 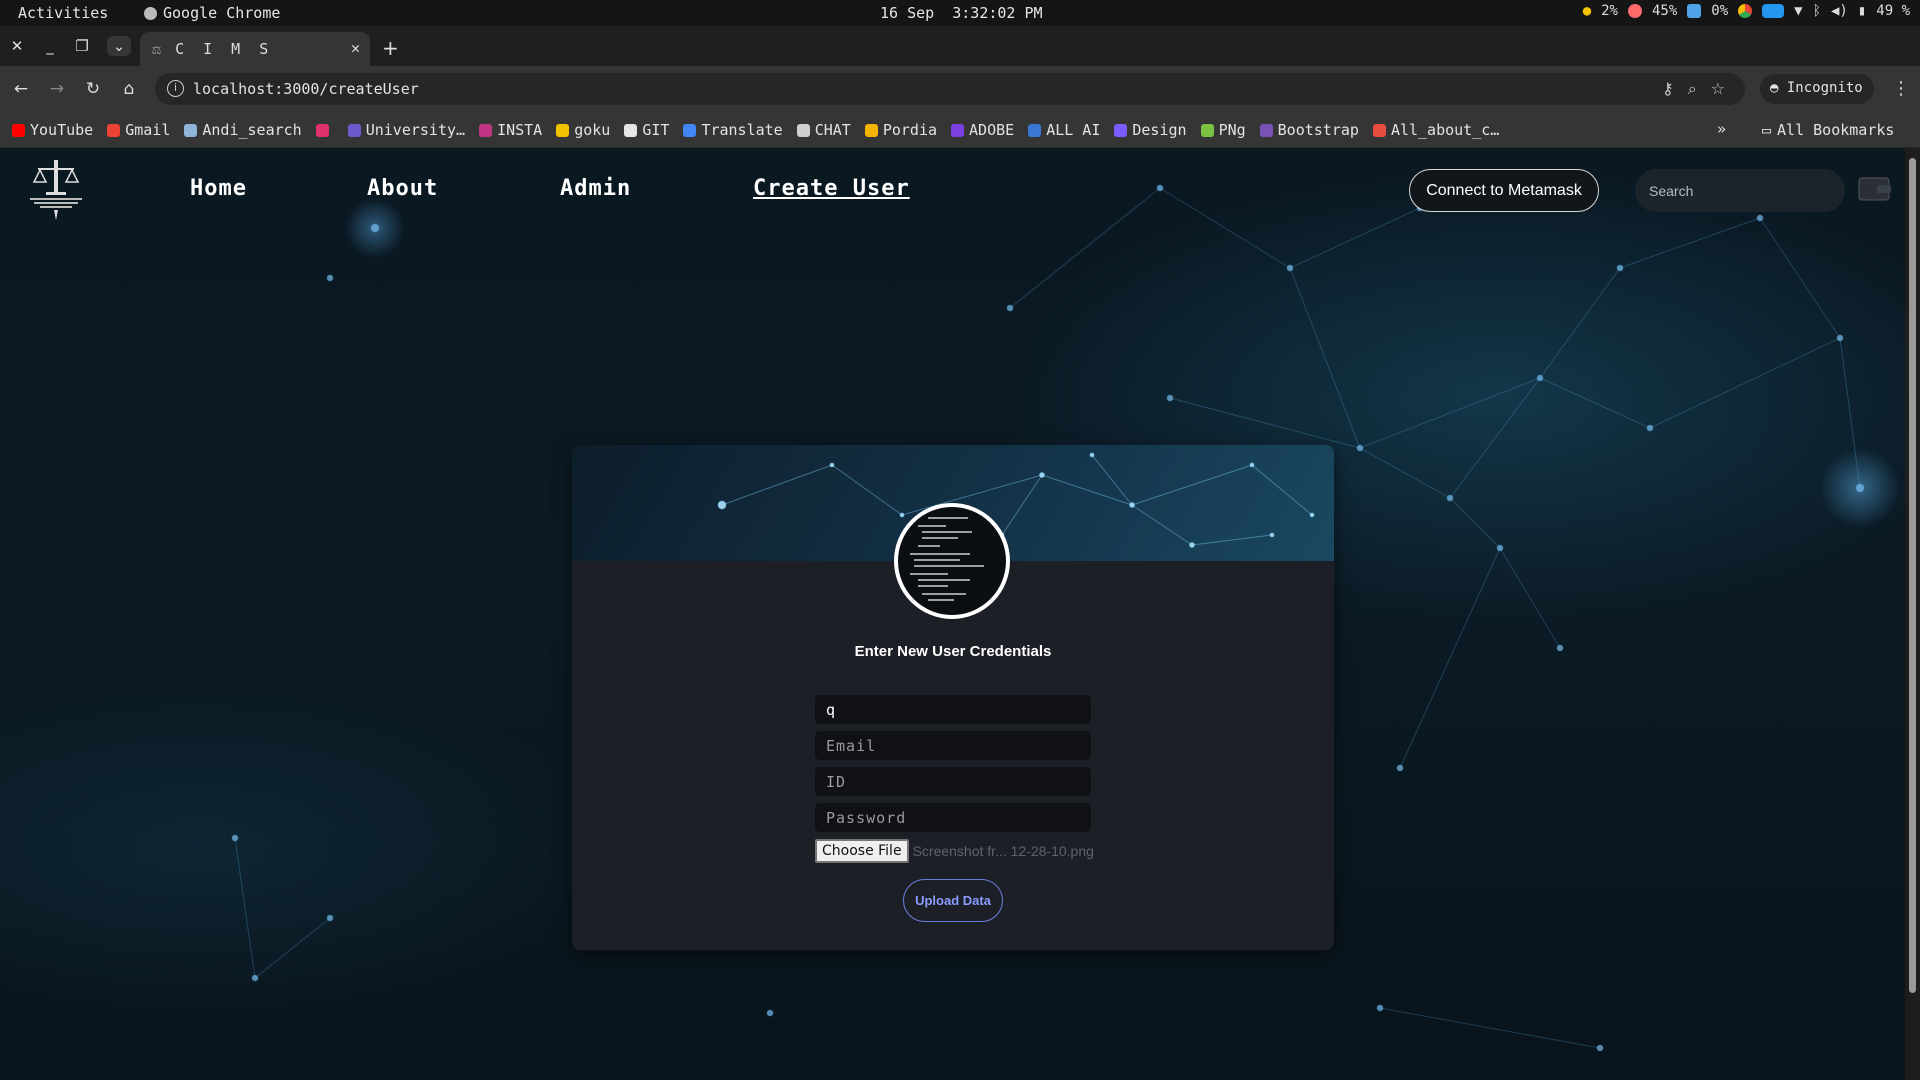 I want to click on tab-favicon-icon: ⚖, so click(x=157, y=49).